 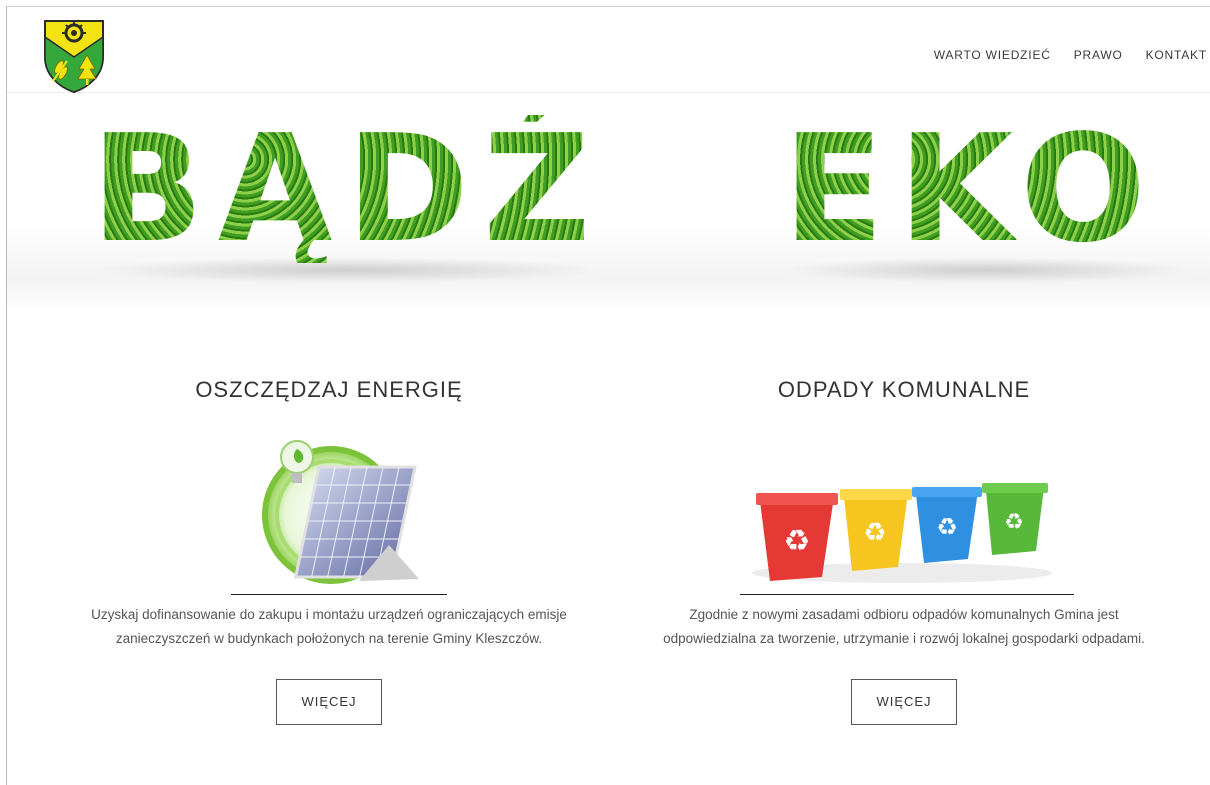 I want to click on main-nav: WARTO WIEDZIEĆ PRAWO KONTAKT, so click(x=1059, y=55).